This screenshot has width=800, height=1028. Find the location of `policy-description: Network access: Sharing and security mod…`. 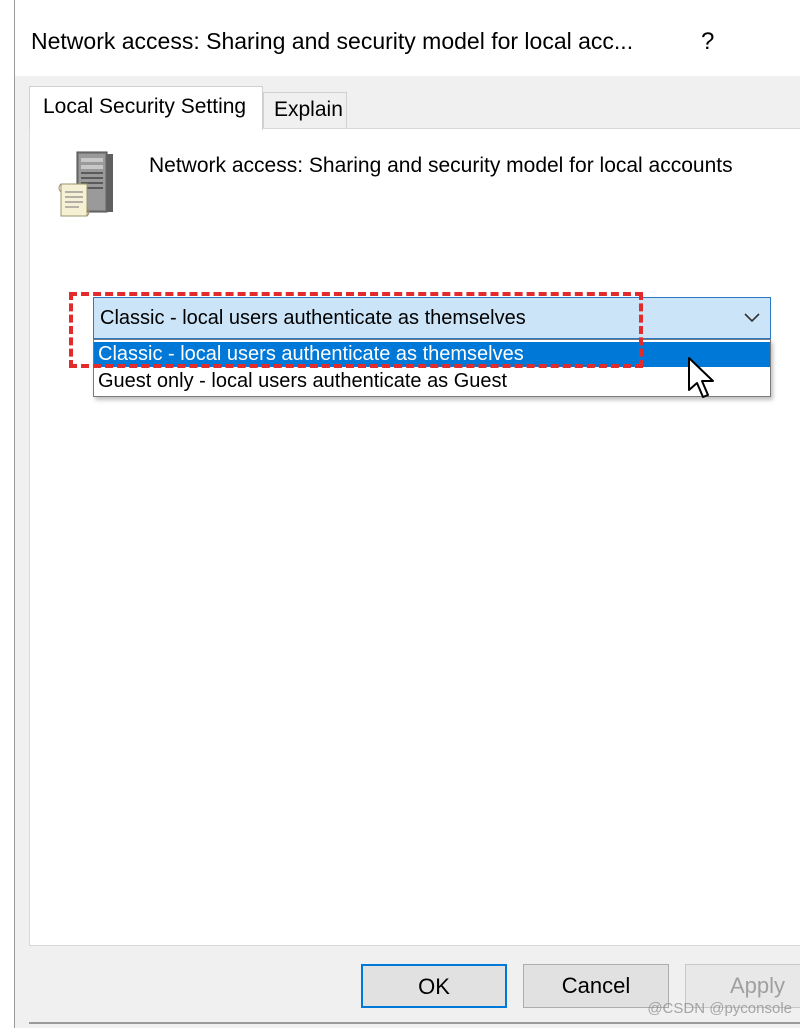

policy-description: Network access: Sharing and security mod… is located at coordinates (441, 165).